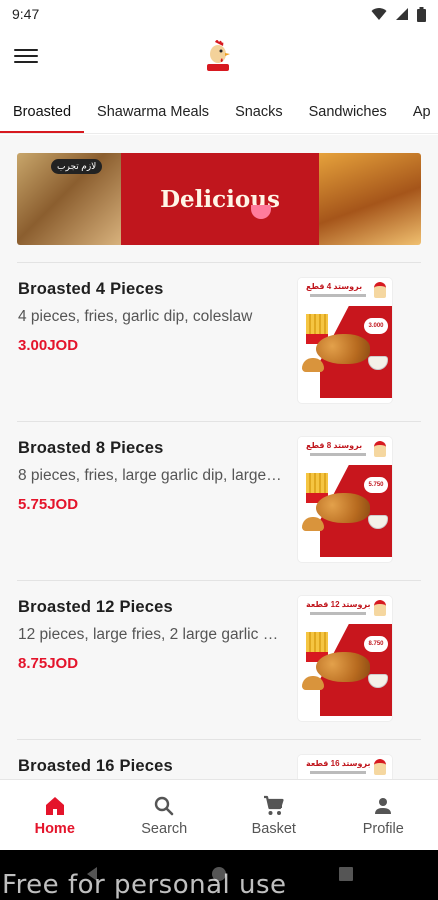 The image size is (438, 900). What do you see at coordinates (376, 485) in the screenshot?
I see `image-price-tag: 5.750` at bounding box center [376, 485].